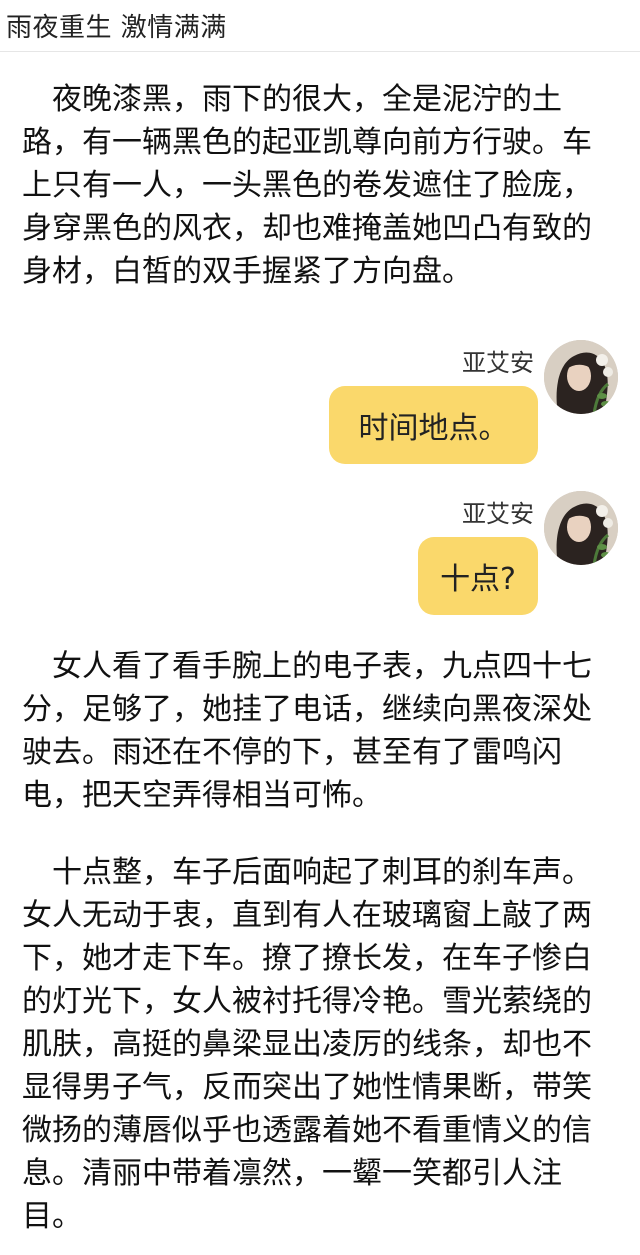  I want to click on page-title: 雨夜重生 激情满满, so click(116, 28).